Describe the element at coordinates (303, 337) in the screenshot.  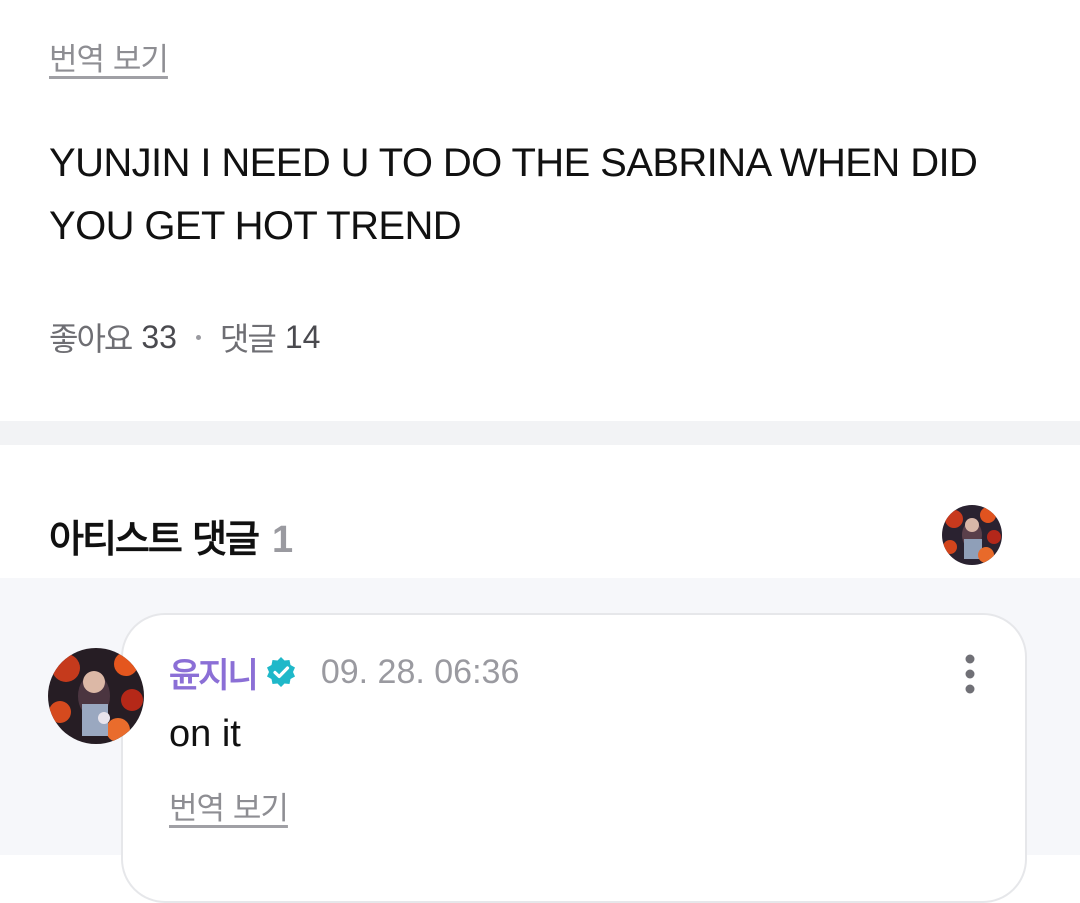
I see `comments-count: 14` at that location.